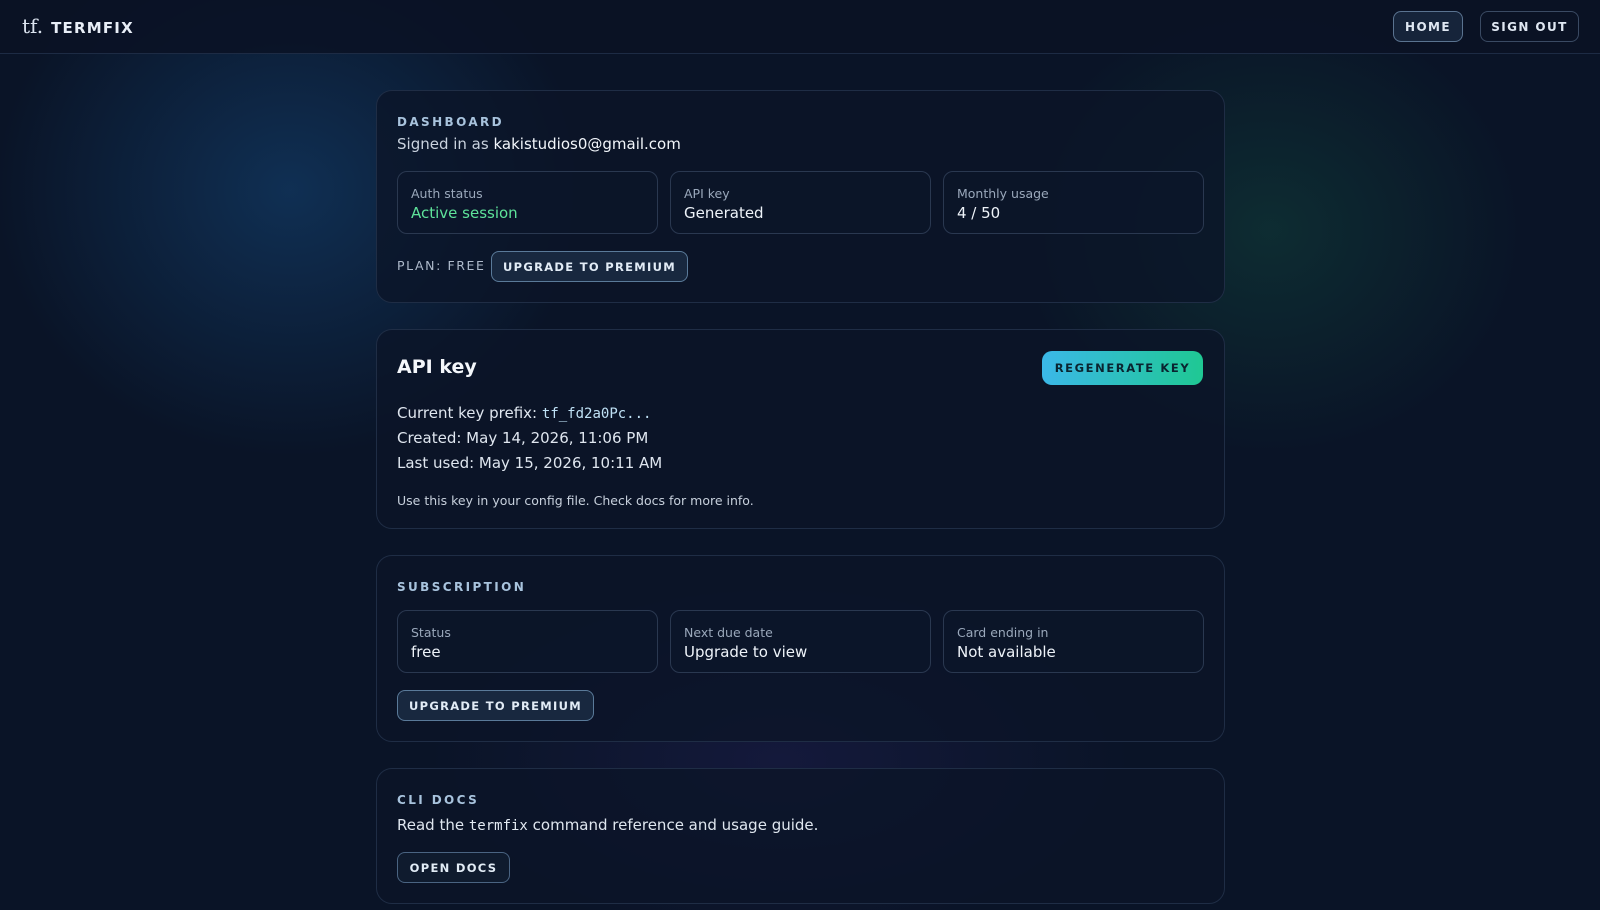  I want to click on sign-out-button: SIGN OUT, so click(1529, 26).